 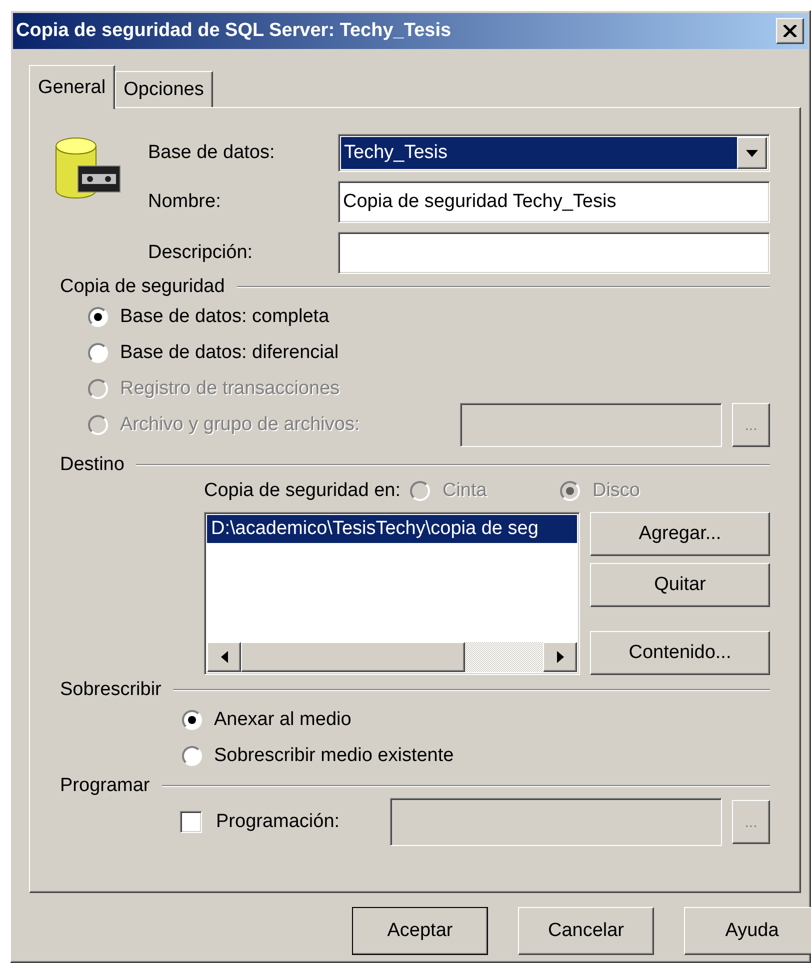 What do you see at coordinates (392, 529) in the screenshot?
I see `list-item: D:\academico\TesisTechy\copia de seg` at bounding box center [392, 529].